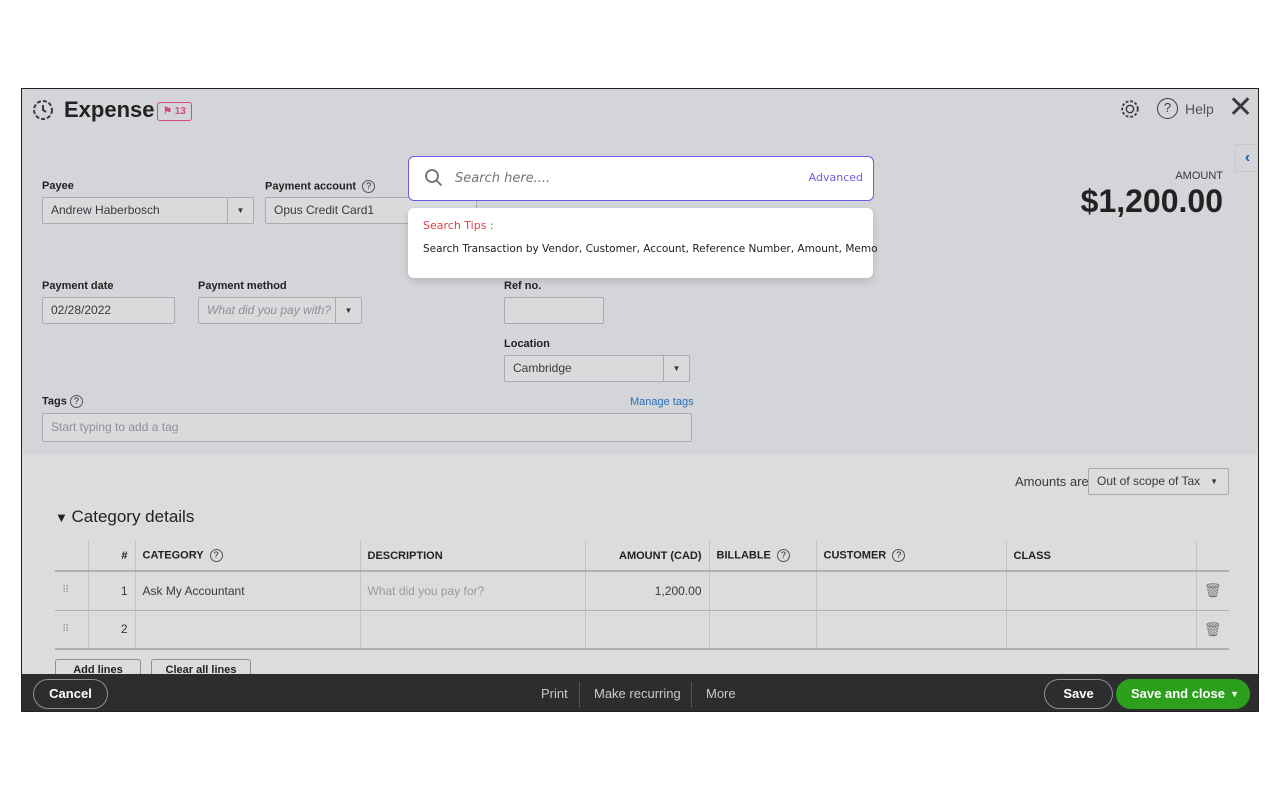 The height and width of the screenshot is (800, 1280). I want to click on row-number: 2, so click(111, 630).